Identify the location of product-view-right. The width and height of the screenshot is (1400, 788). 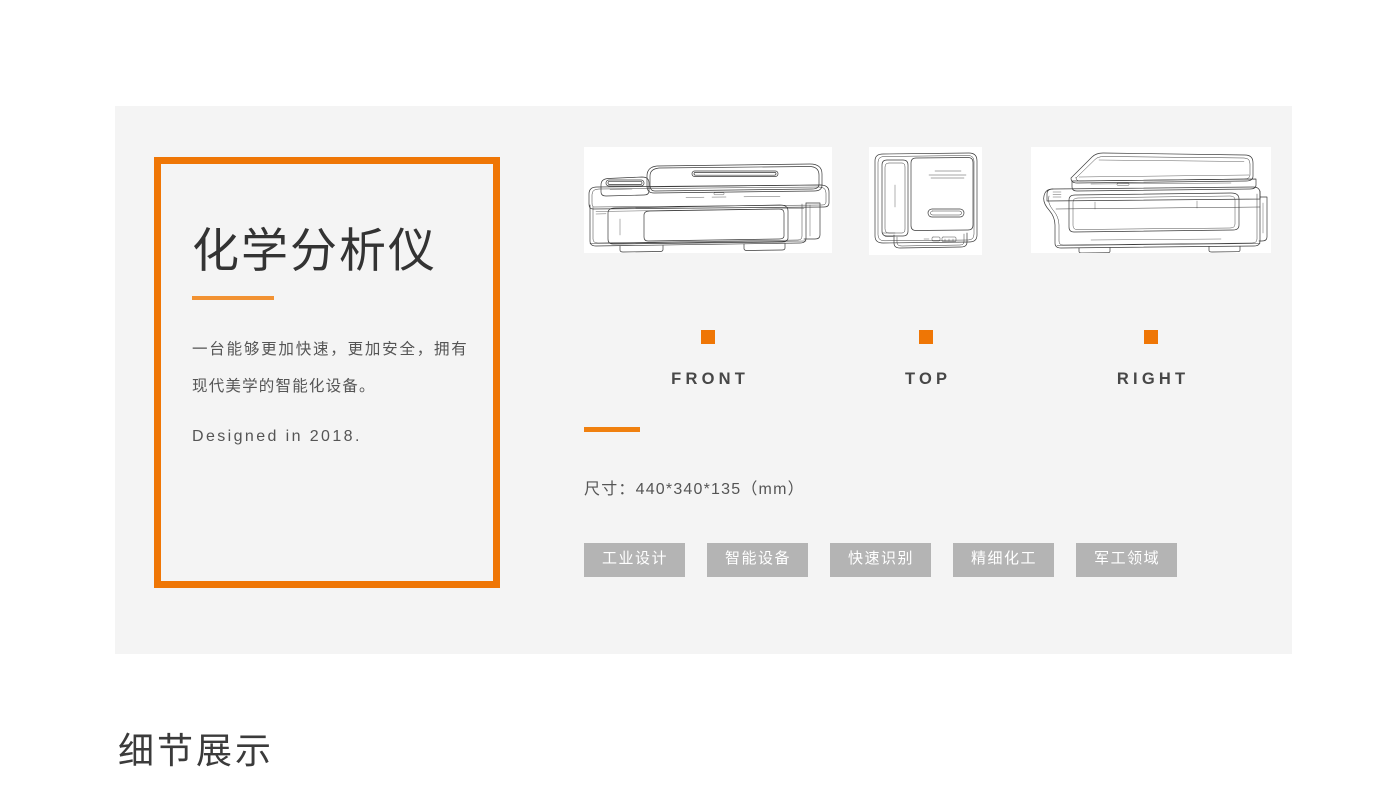
(1151, 200).